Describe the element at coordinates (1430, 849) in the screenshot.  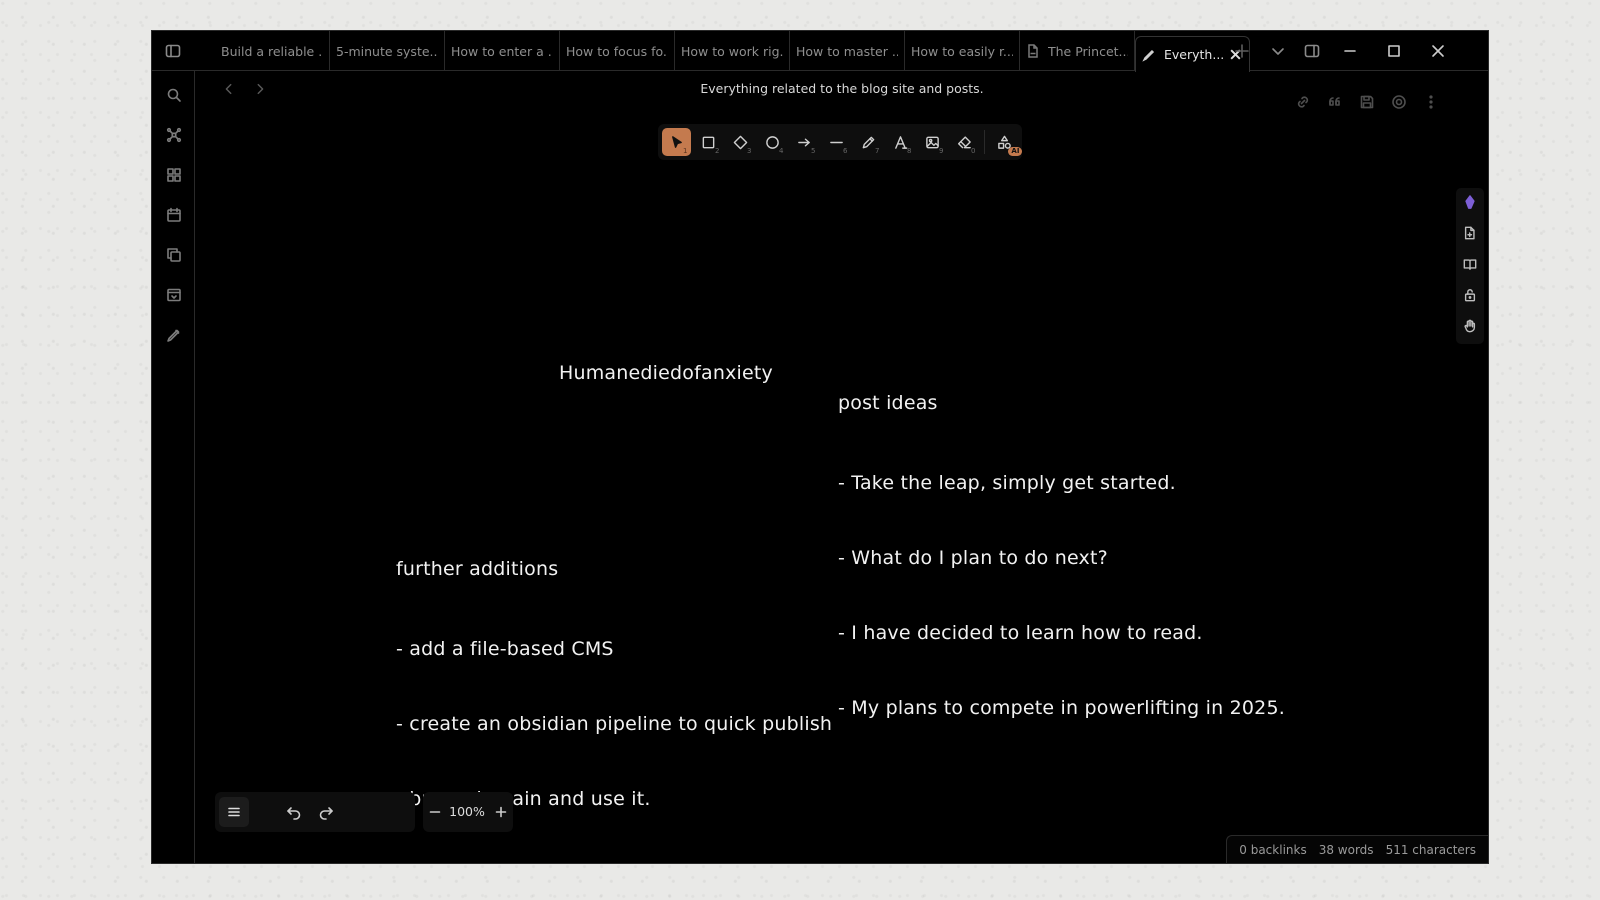
I see `status-character-count: 511 characters` at that location.